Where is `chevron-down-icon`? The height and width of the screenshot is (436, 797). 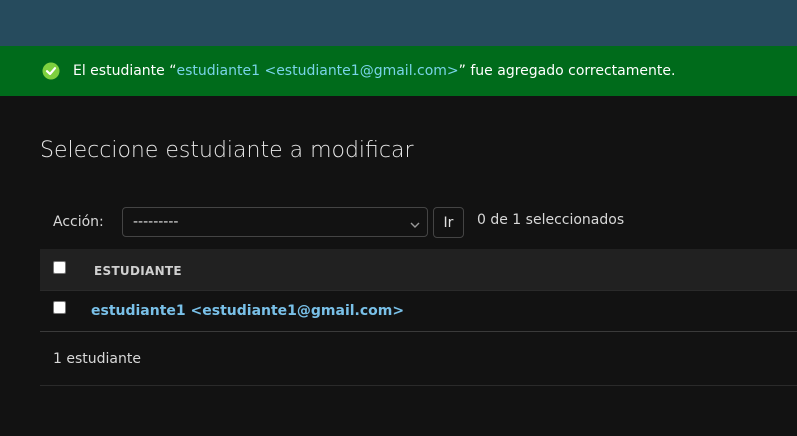 chevron-down-icon is located at coordinates (415, 222).